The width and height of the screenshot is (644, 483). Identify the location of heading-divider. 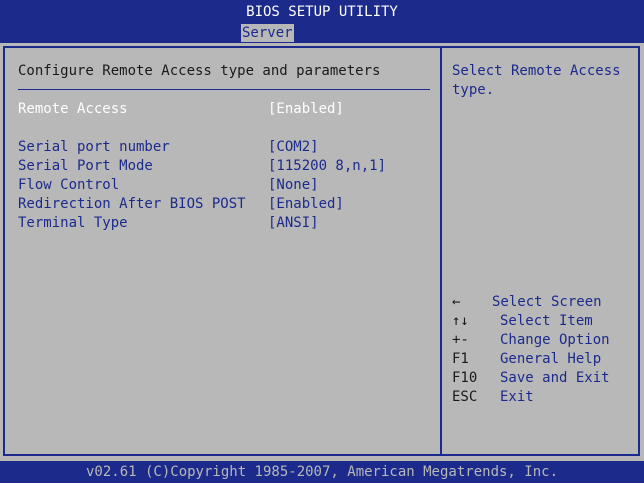
(224, 89).